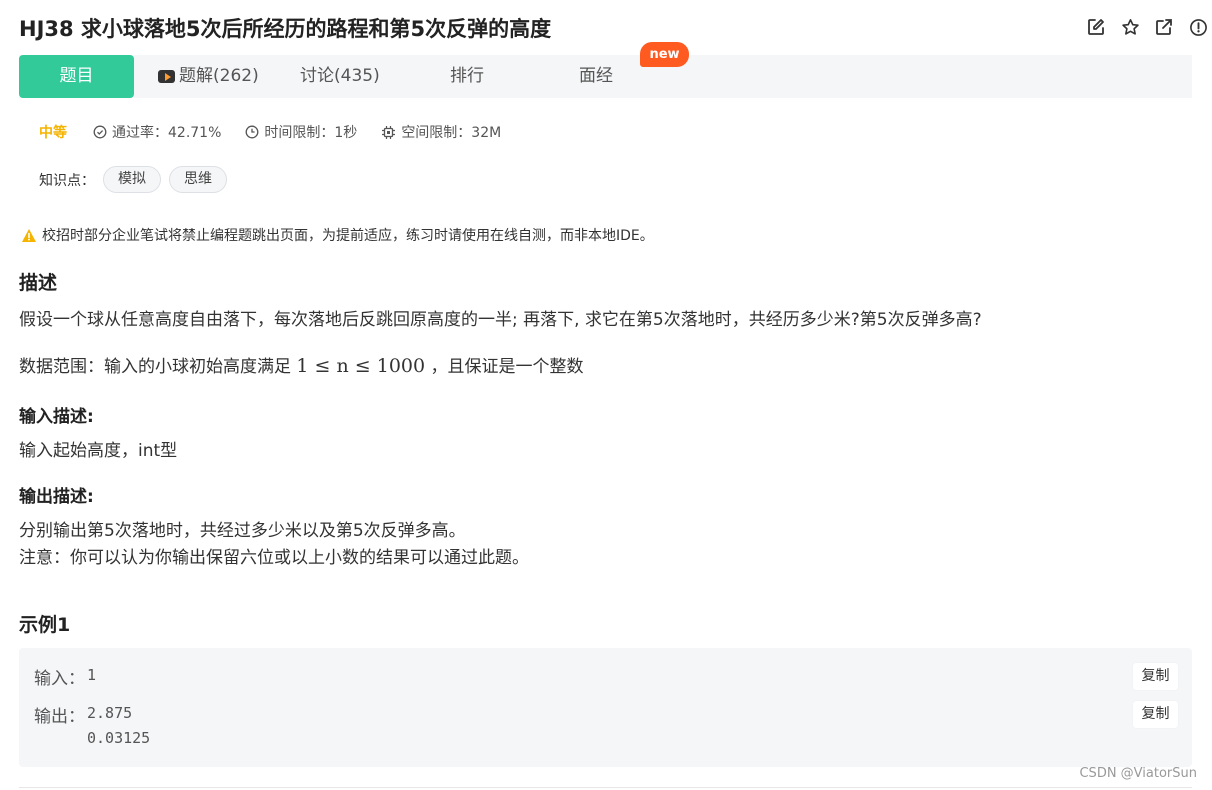 The height and width of the screenshot is (790, 1212). I want to click on pass-rate-text: 通过率：42.71%, so click(167, 133).